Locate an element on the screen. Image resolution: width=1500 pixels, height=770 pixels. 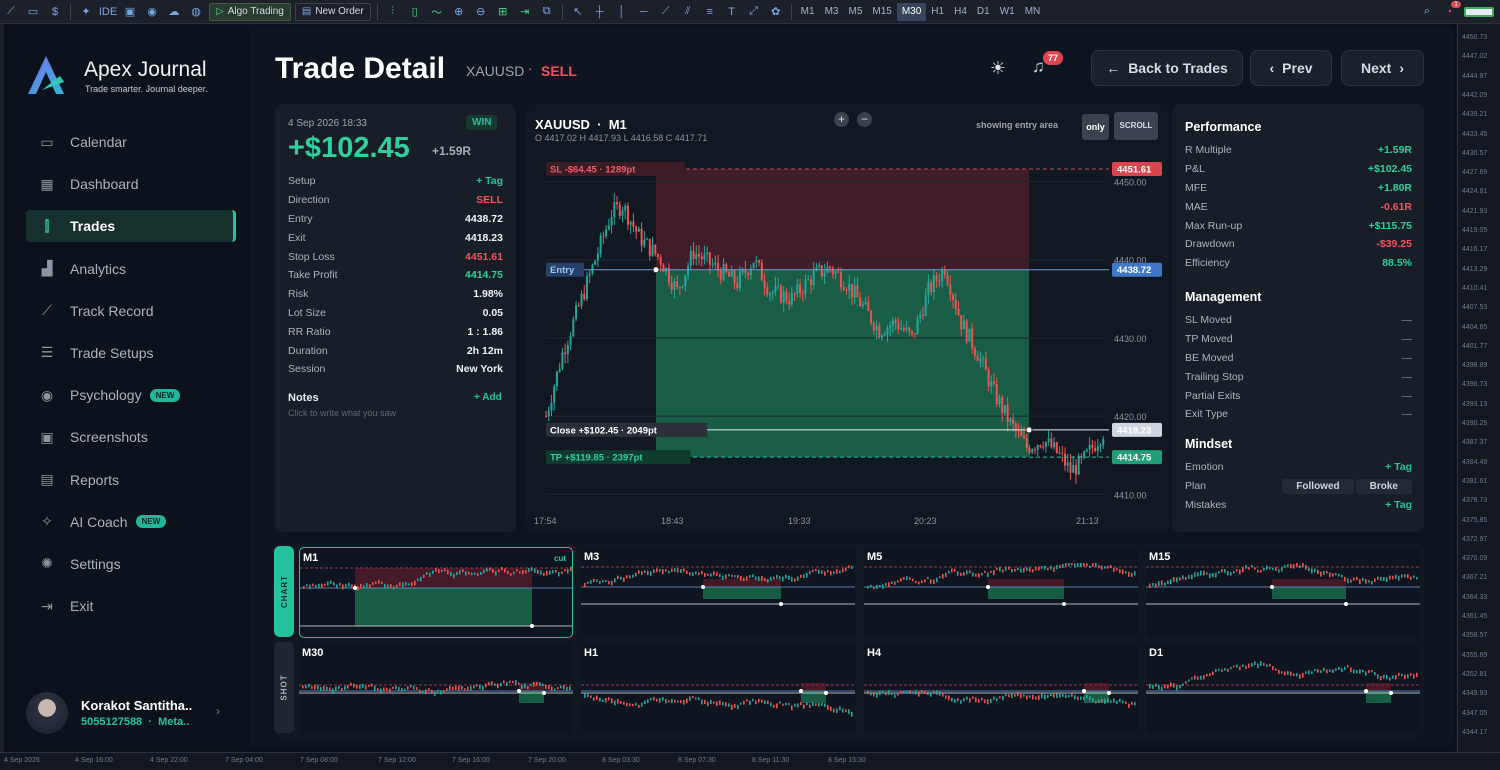
sidebar-item-settings: ✺ Settings is located at coordinates (131, 564).